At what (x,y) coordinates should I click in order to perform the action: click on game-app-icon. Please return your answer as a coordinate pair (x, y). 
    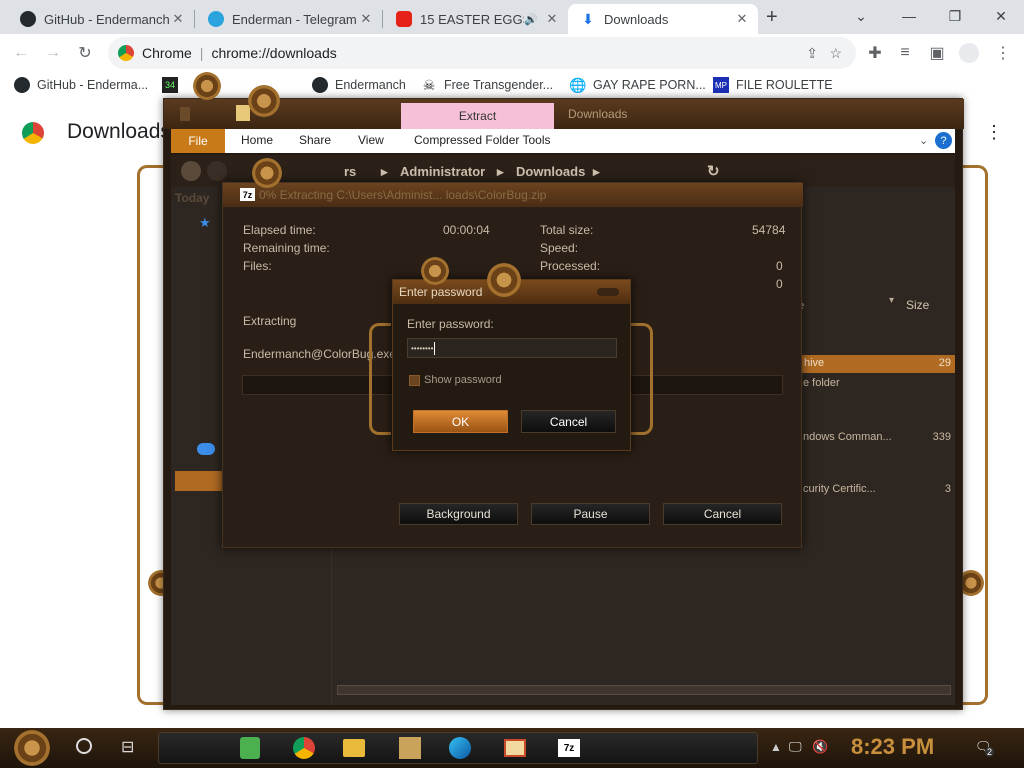
    Looking at the image, I should click on (410, 748).